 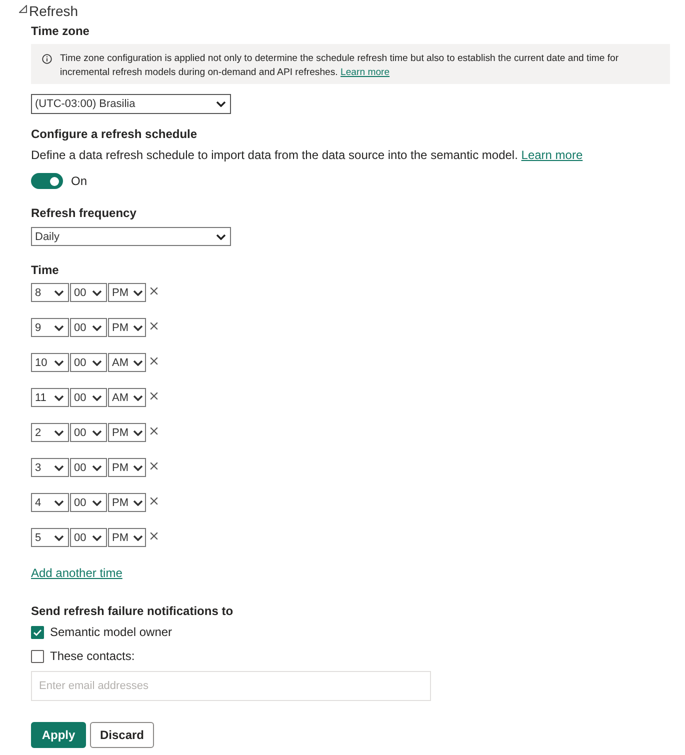 I want to click on checkmark-icon, so click(x=37, y=632).